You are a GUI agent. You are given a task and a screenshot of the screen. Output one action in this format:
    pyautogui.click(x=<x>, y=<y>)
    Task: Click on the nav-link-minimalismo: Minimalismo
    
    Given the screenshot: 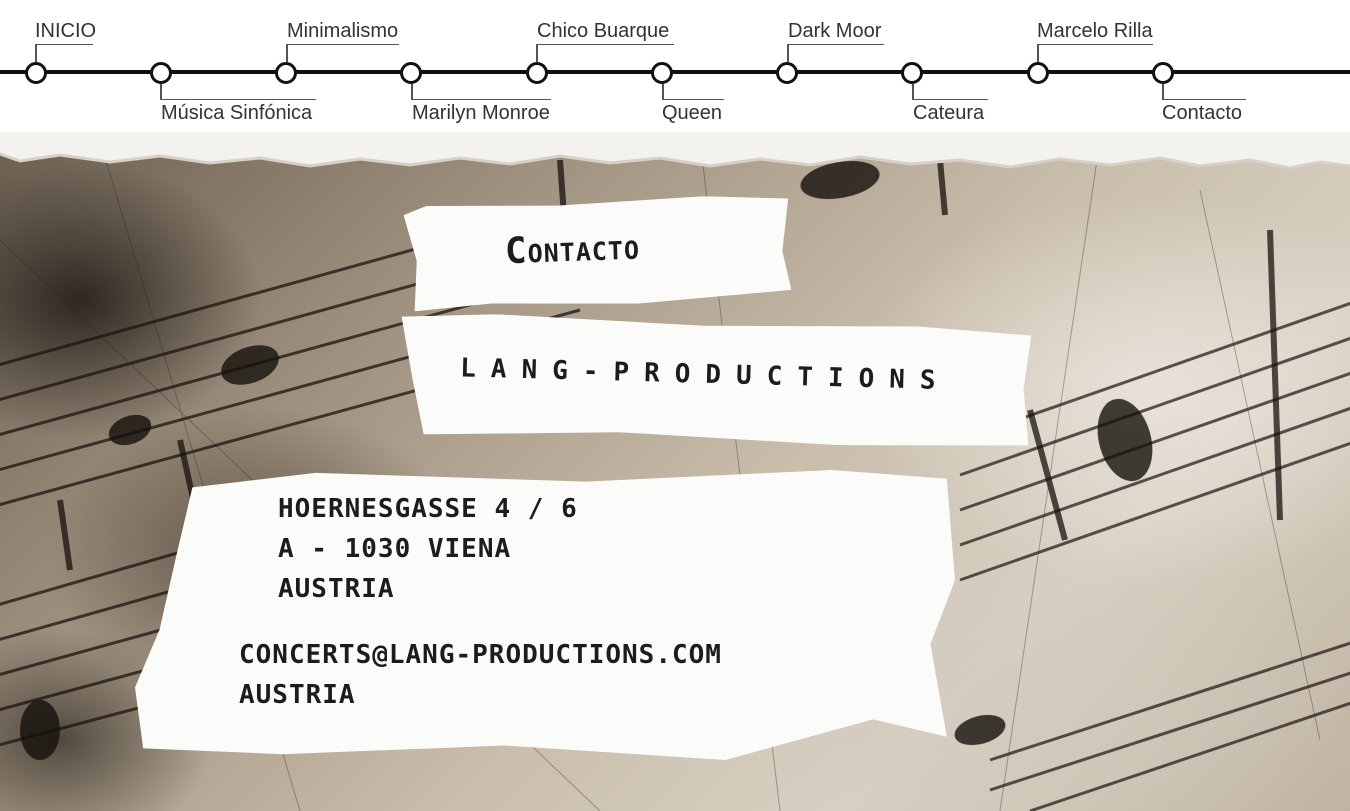 What is the action you would take?
    pyautogui.click(x=342, y=31)
    